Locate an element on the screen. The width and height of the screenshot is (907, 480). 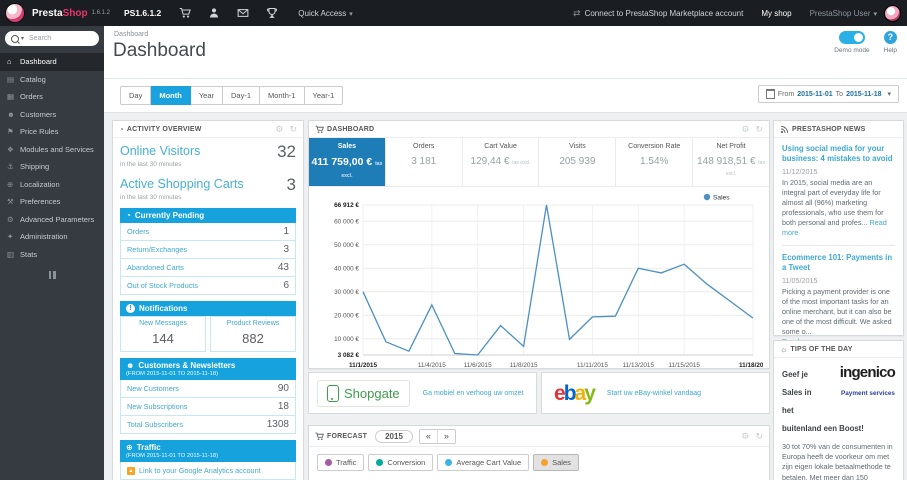
sidebar-collapse-button is located at coordinates (52, 275).